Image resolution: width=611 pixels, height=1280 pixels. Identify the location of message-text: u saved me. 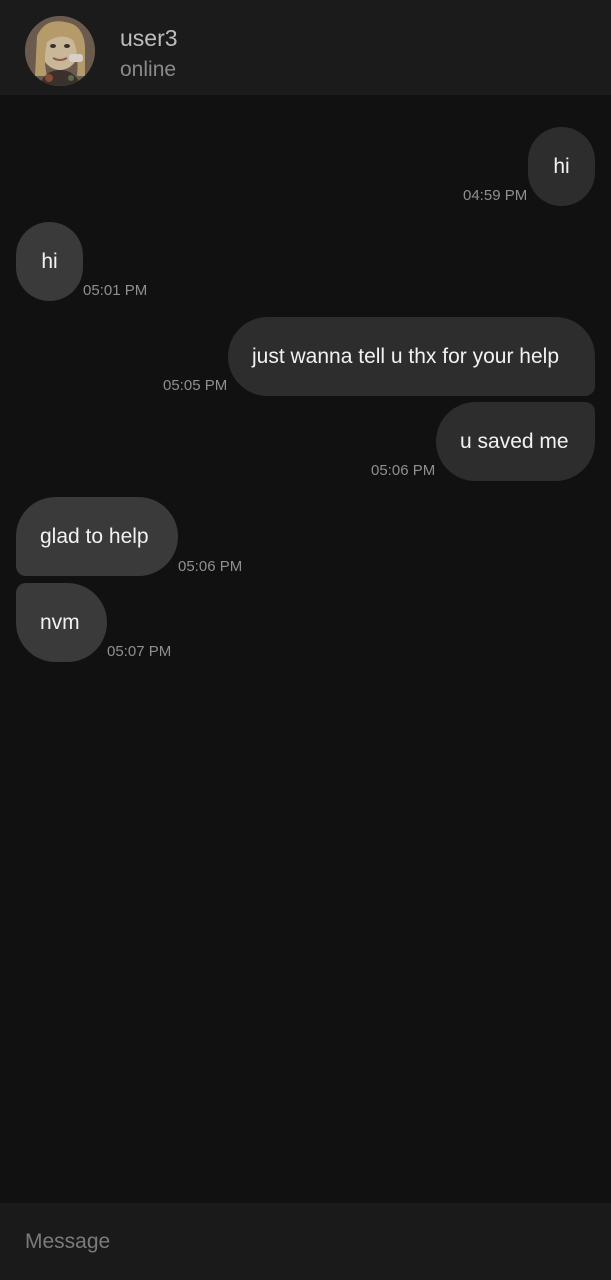
(514, 441).